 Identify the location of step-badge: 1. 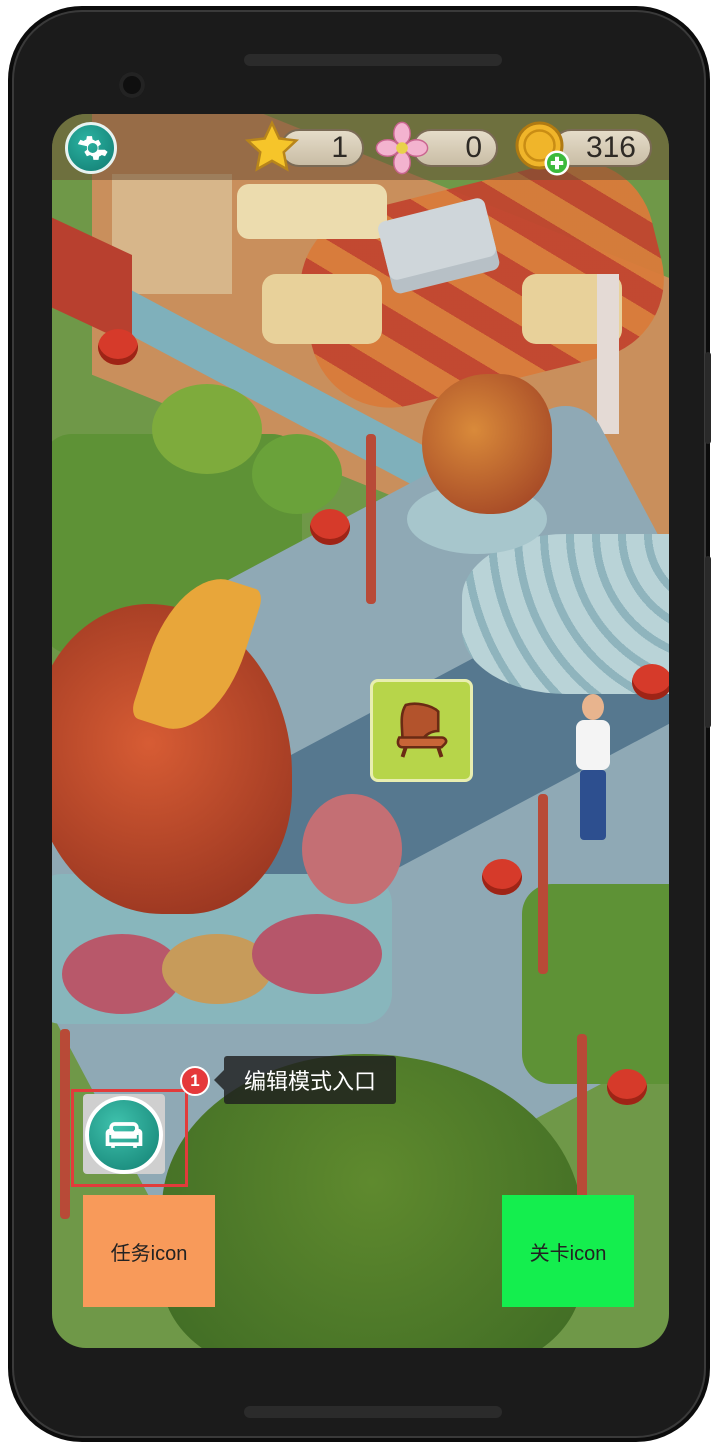
(195, 1081).